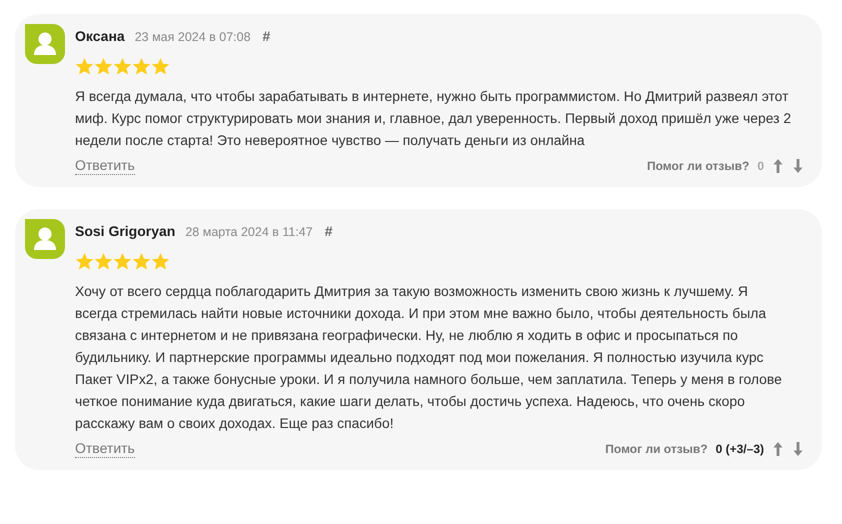  Describe the element at coordinates (125, 231) in the screenshot. I see `author-name: Sosi Grigoryan` at that location.